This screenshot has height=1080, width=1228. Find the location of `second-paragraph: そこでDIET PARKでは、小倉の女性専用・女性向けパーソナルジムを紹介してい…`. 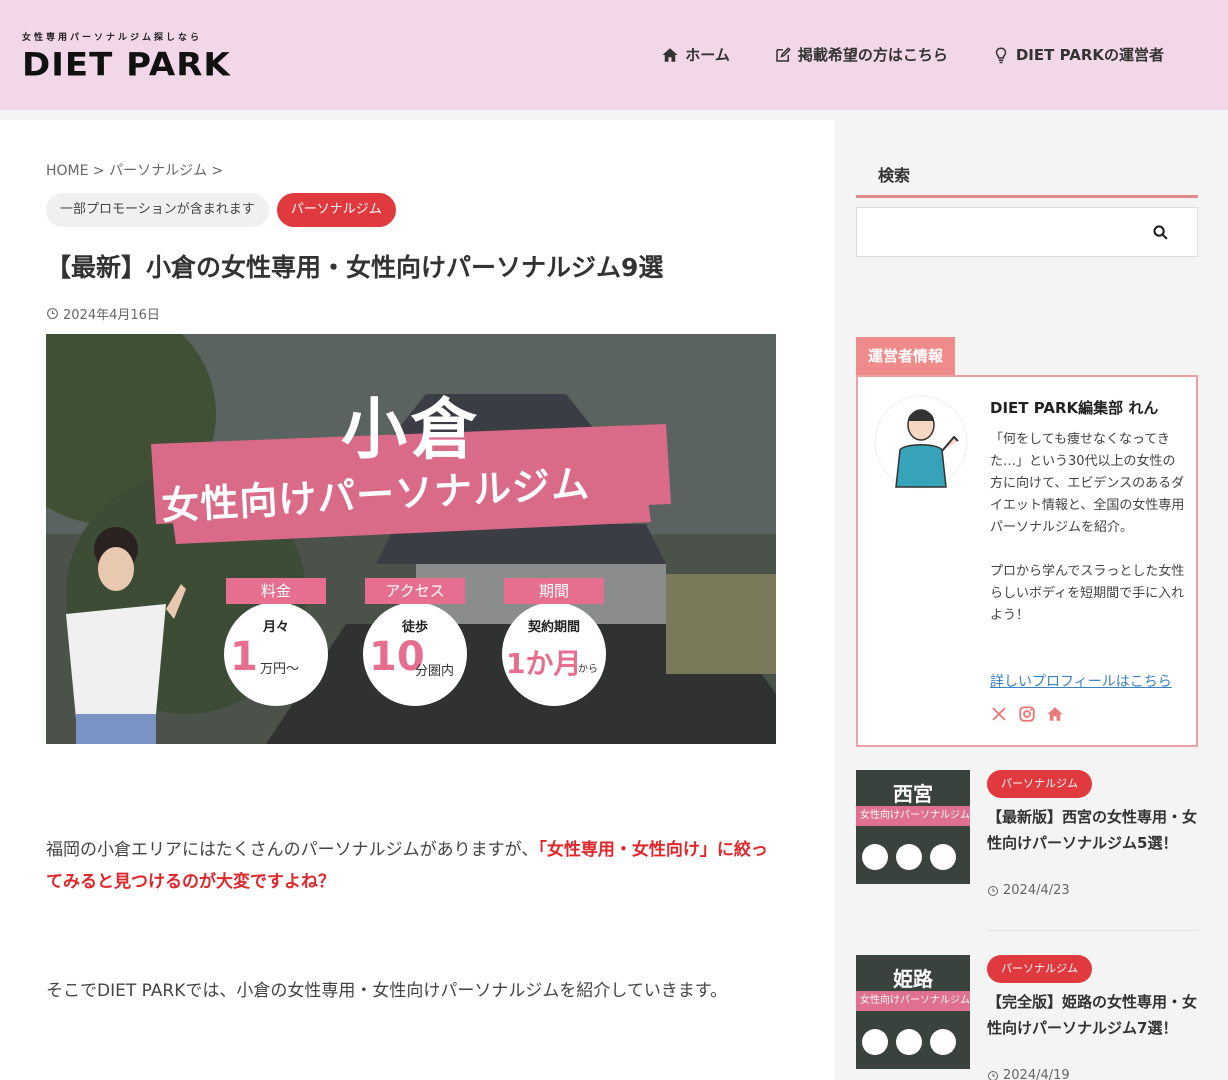

second-paragraph: そこでDIET PARKでは、小倉の女性専用・女性向けパーソナルジムを紹介してい… is located at coordinates (387, 991).